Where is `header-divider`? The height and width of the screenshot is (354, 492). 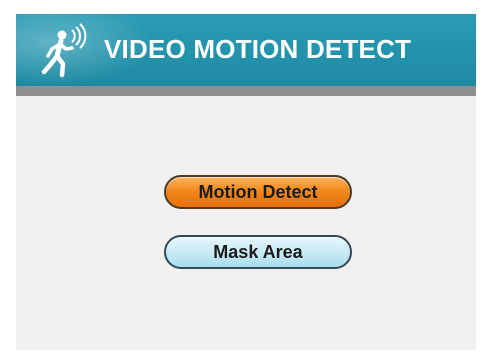 header-divider is located at coordinates (246, 91).